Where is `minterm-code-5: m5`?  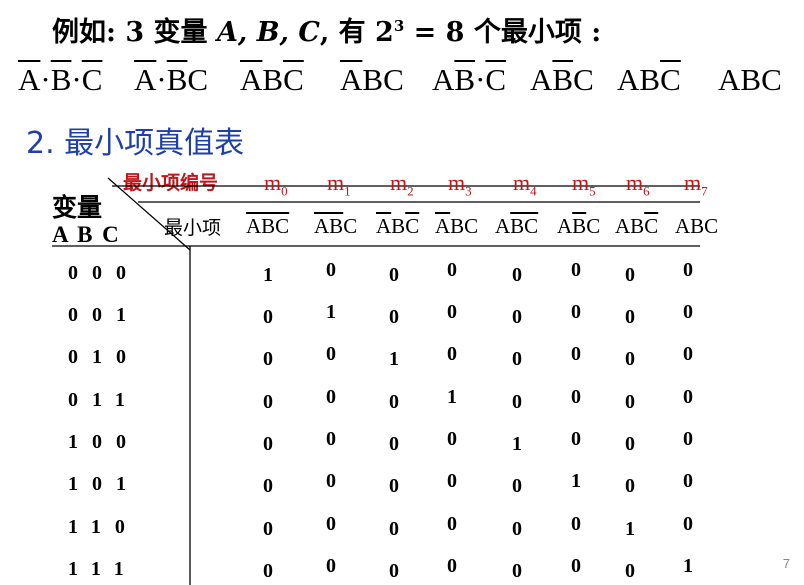
minterm-code-5: m5 is located at coordinates (584, 184).